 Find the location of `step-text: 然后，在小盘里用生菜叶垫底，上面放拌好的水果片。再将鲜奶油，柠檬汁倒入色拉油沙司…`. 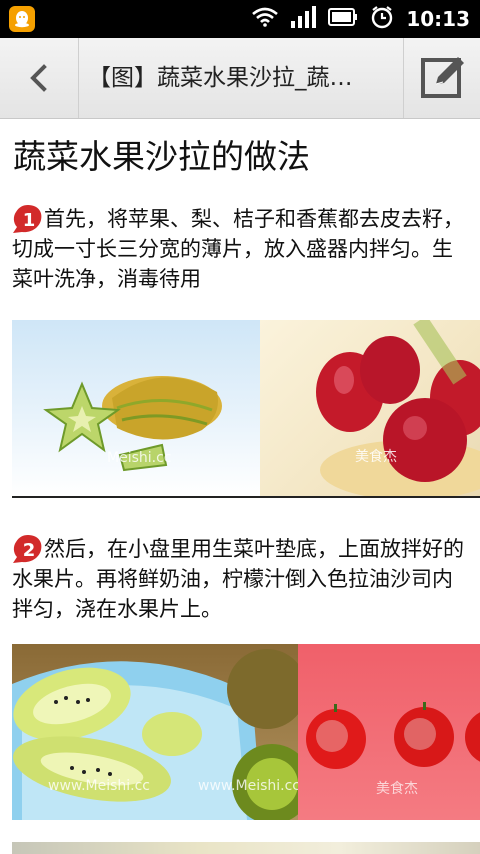

step-text: 然后，在小盘里用生菜叶垫底，上面放拌好的水果片。再将鲜奶油，柠檬汁倒入色拉油沙司… is located at coordinates (238, 579).